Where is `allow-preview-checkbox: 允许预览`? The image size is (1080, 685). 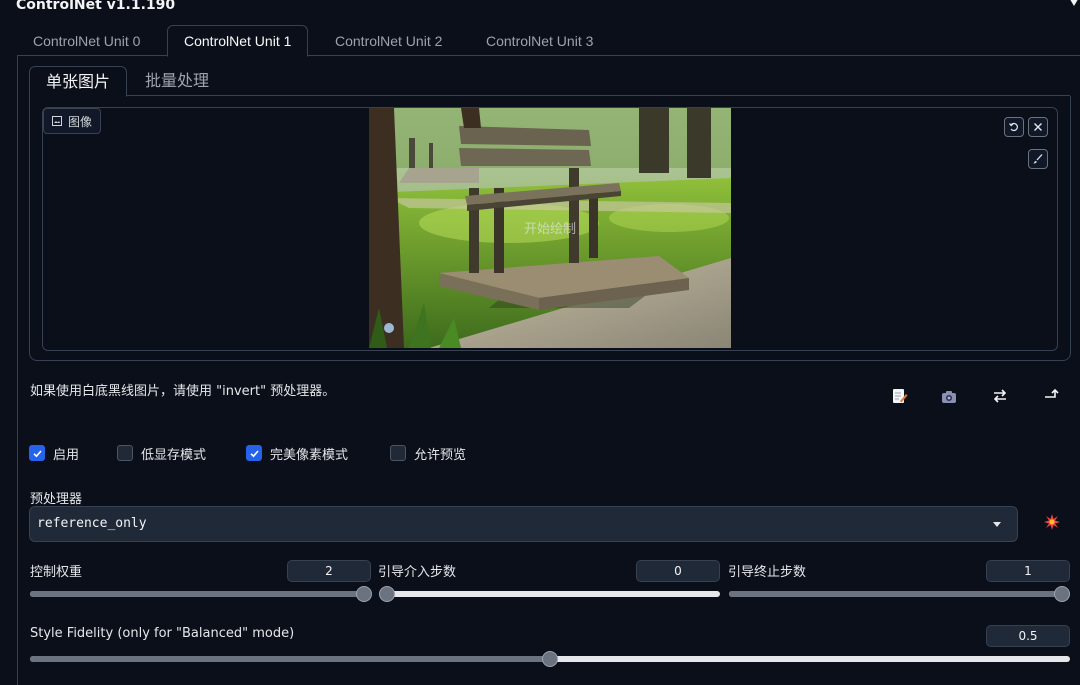
allow-preview-checkbox: 允许预览 is located at coordinates (428, 453).